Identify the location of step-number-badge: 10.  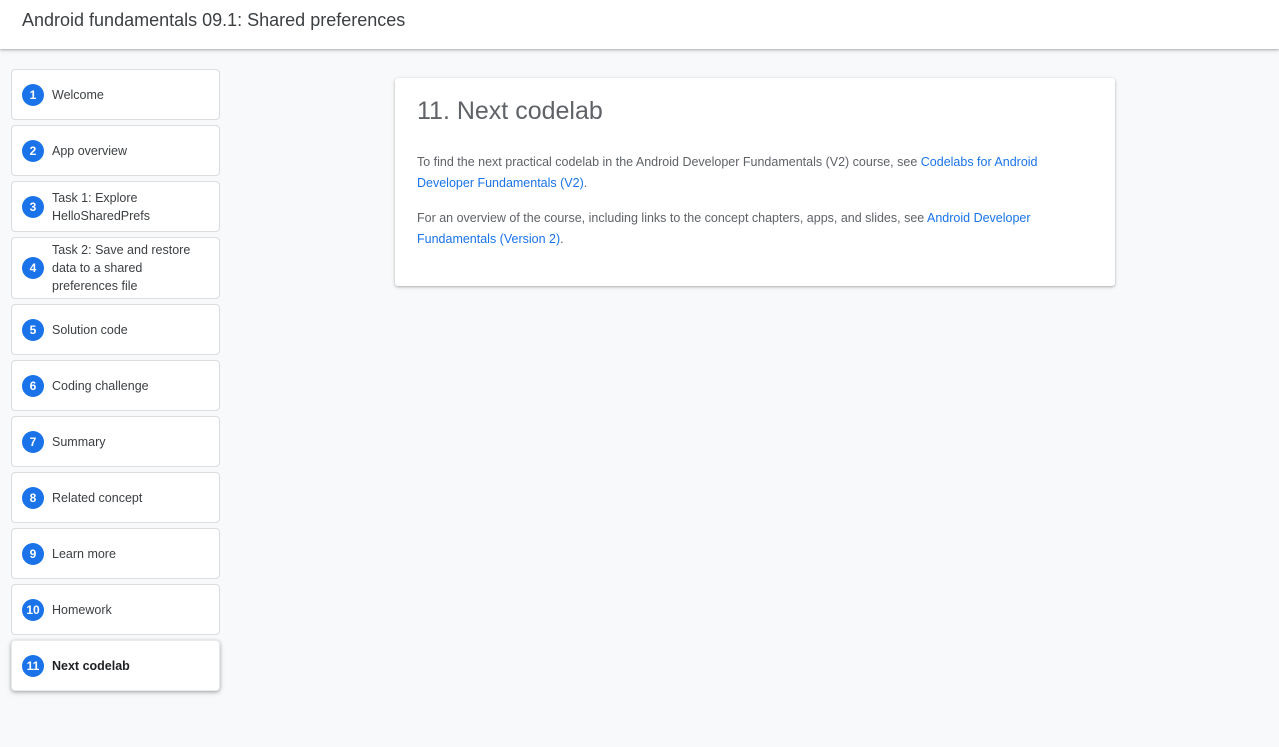
(33, 609).